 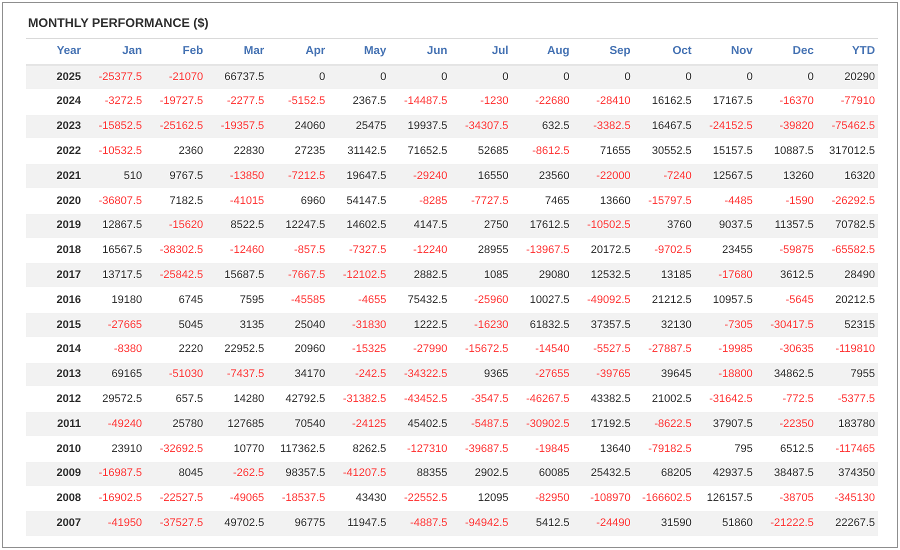 What do you see at coordinates (481, 126) in the screenshot?
I see `table-cell: -34307.5` at bounding box center [481, 126].